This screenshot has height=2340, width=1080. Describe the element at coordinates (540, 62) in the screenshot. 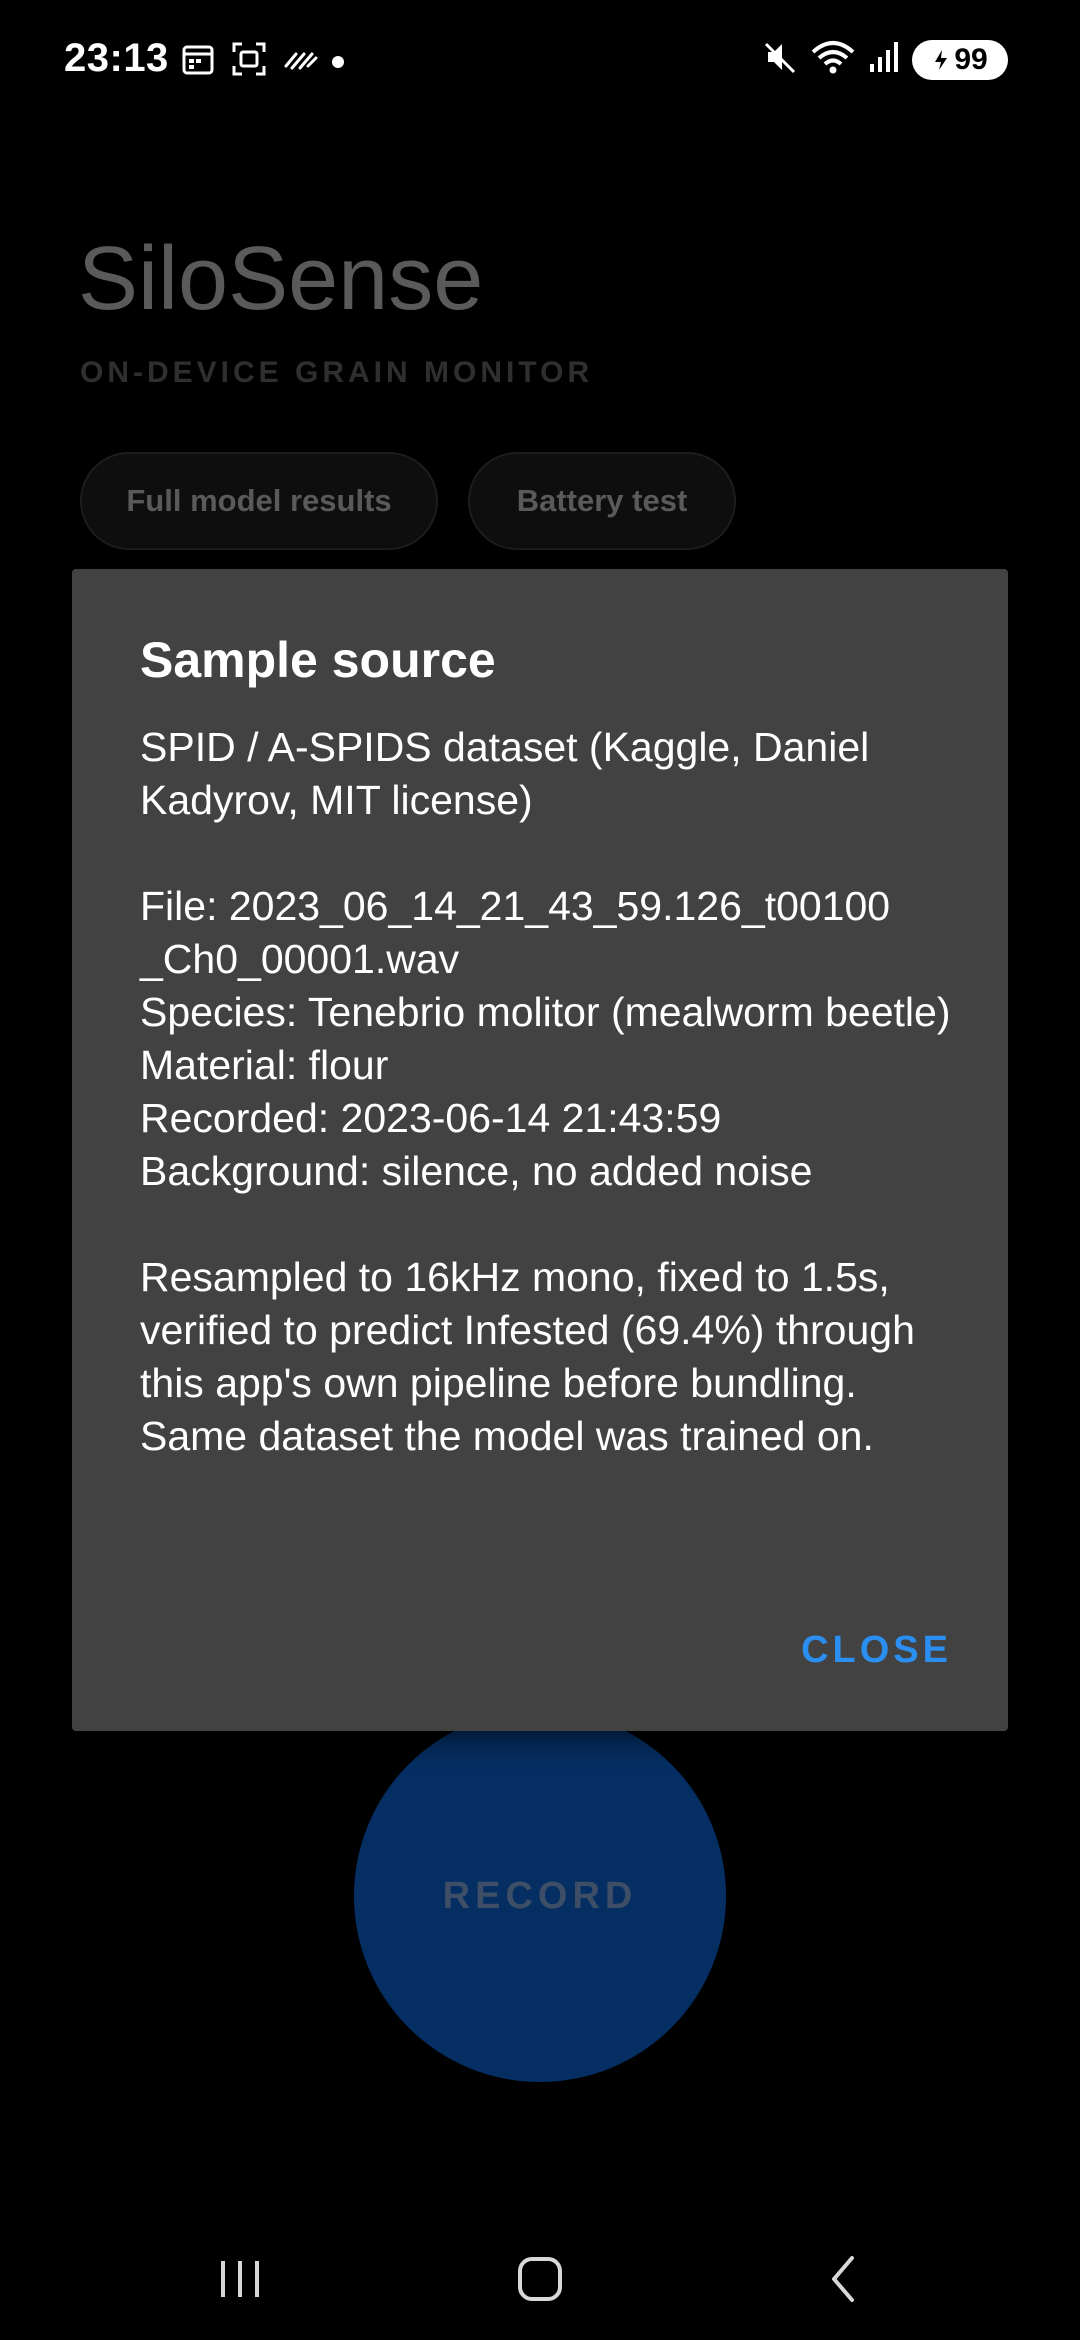

I see `status-bar: 23:13 99` at that location.